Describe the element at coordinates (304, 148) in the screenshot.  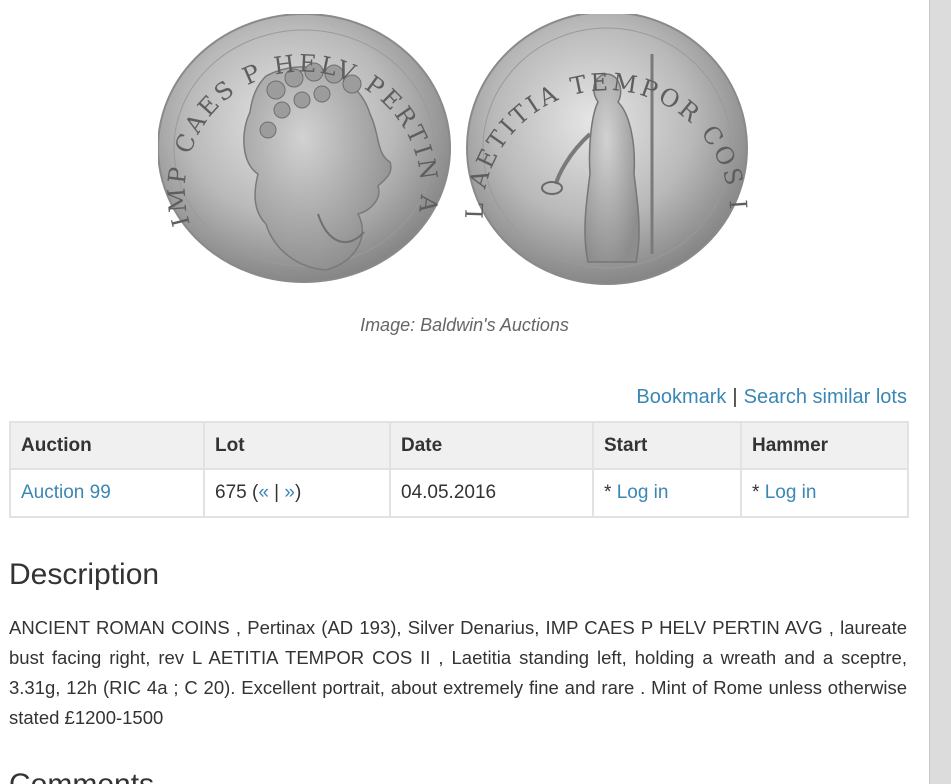
I see `coin-obverse: IMP CAES P HELV PERTIN AVG` at that location.